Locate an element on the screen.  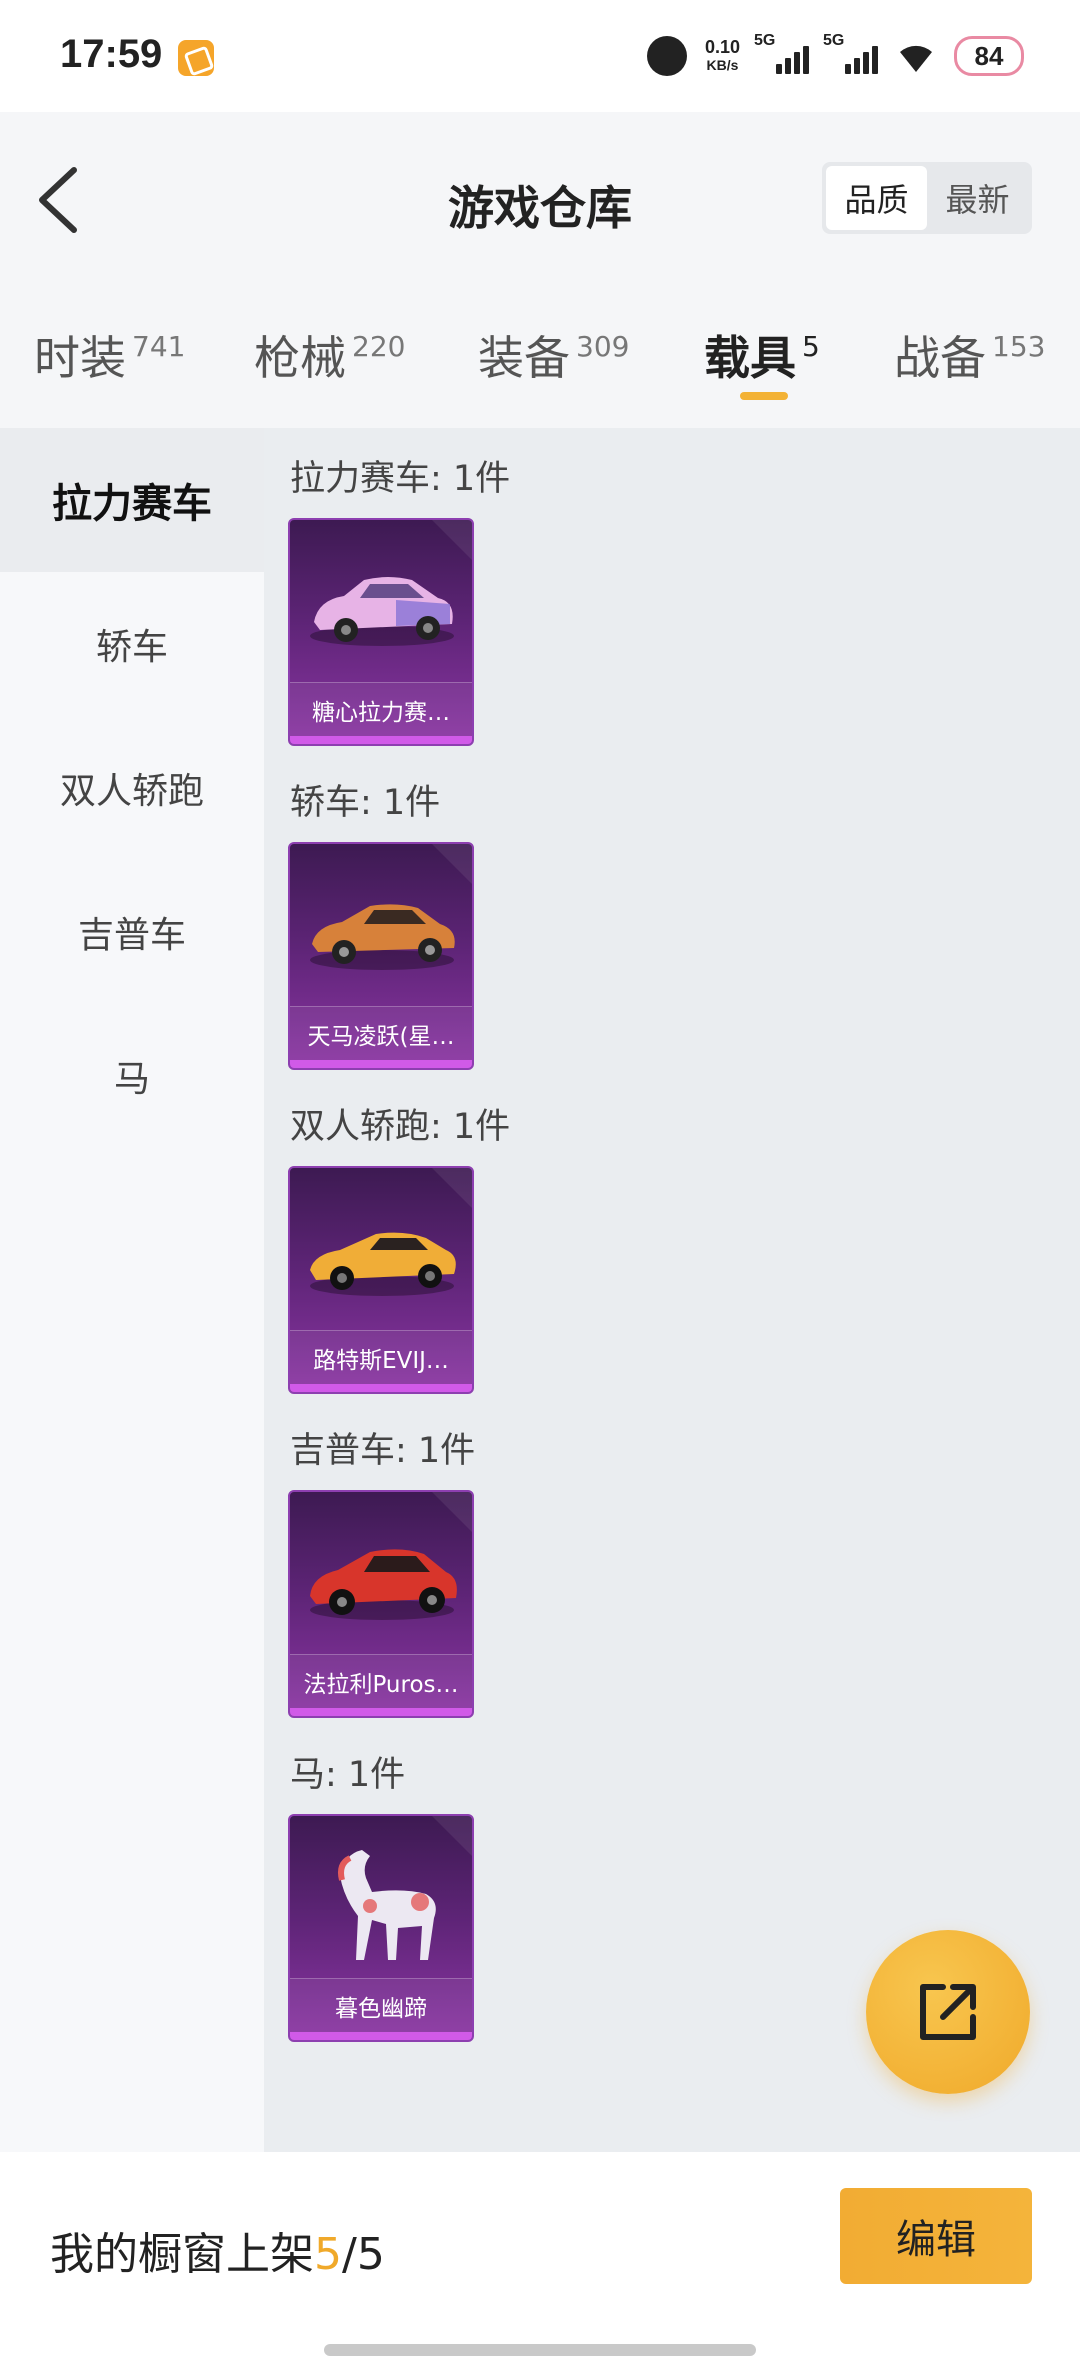
orange-sedan-icon is located at coordinates (382, 937).